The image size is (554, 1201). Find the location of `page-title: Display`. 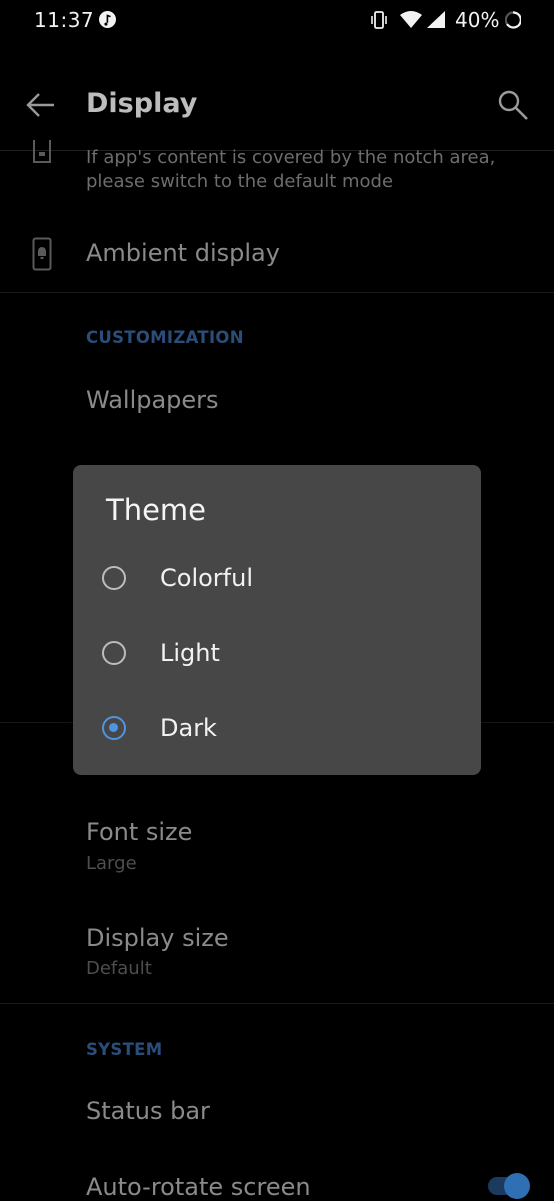

page-title: Display is located at coordinates (142, 103).